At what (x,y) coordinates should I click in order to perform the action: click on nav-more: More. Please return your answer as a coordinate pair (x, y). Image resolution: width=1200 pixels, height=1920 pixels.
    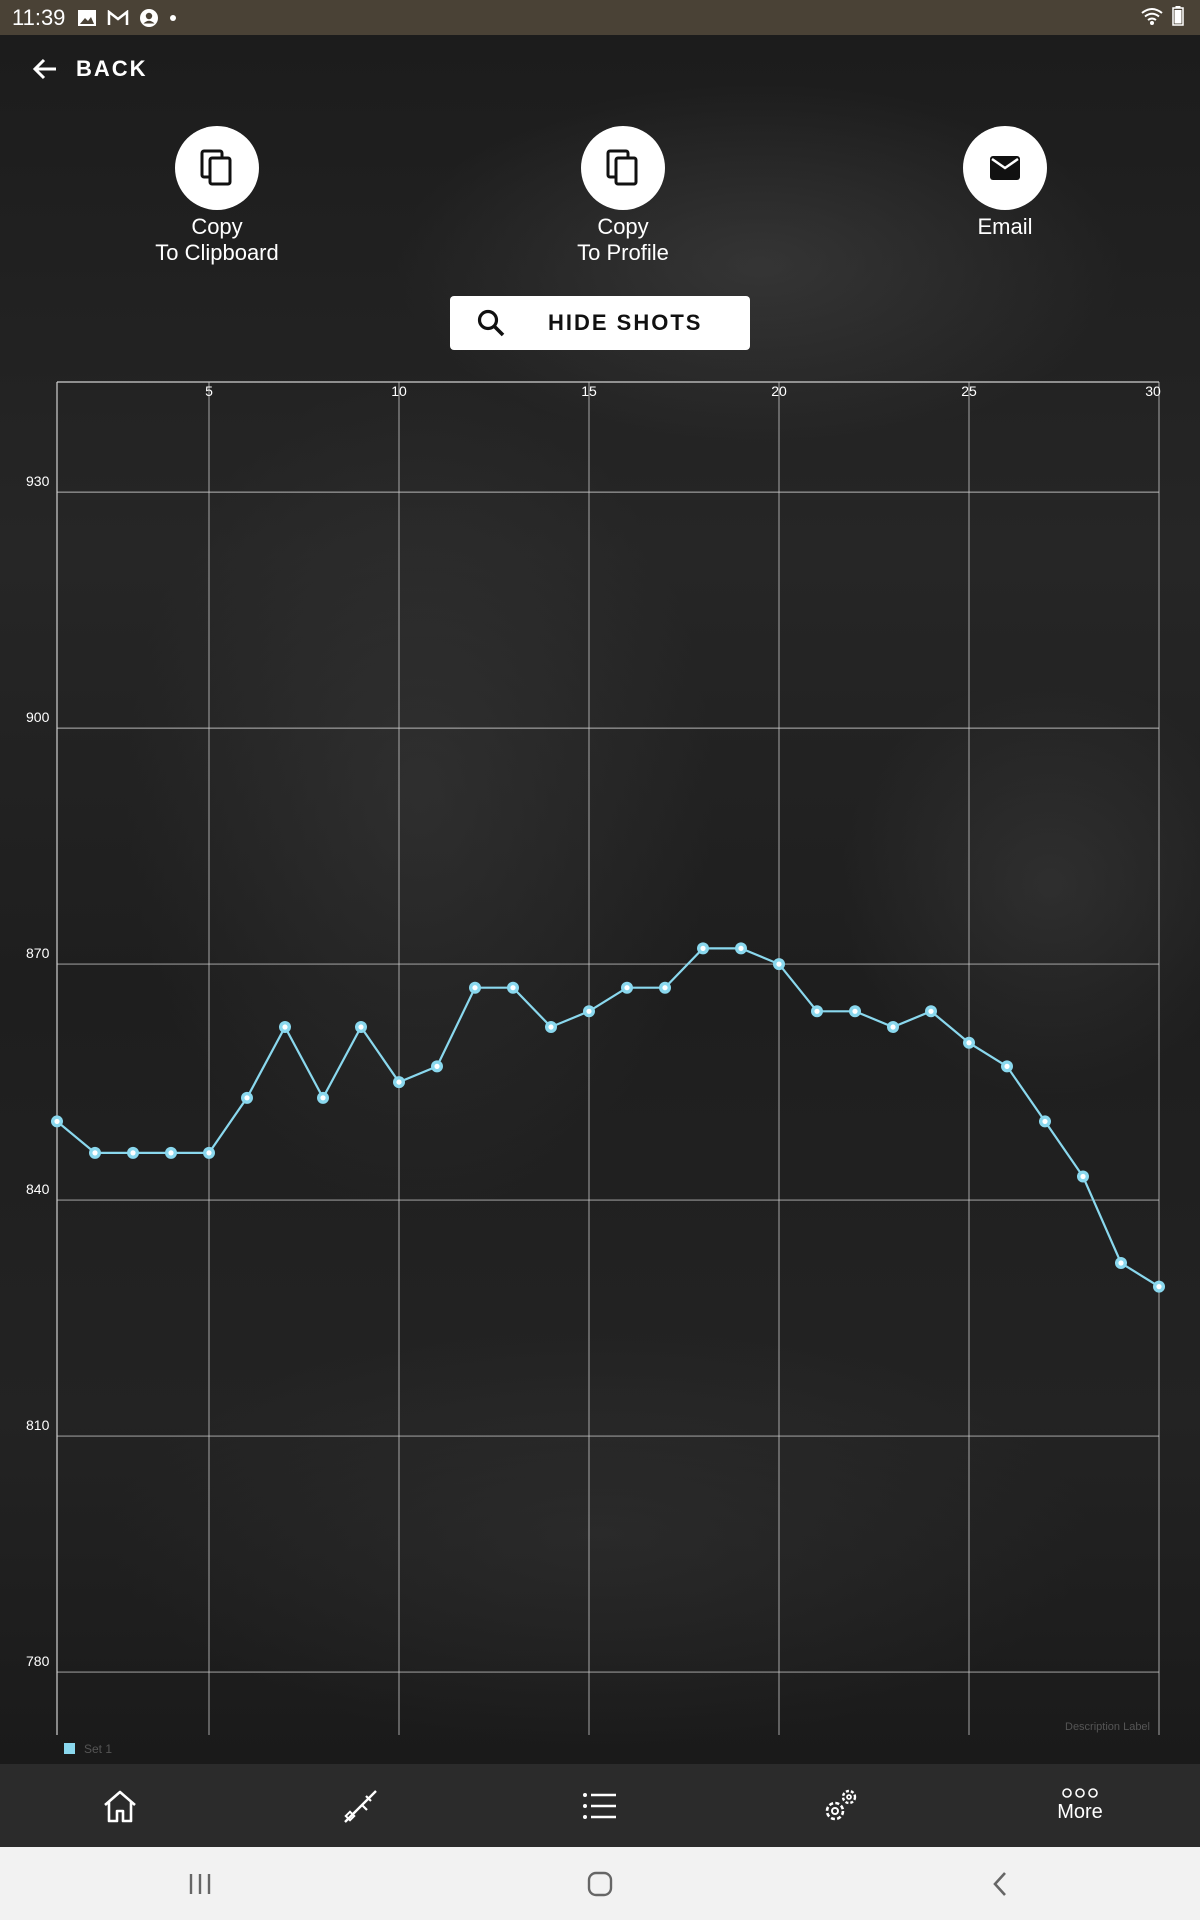
    Looking at the image, I should click on (1080, 1805).